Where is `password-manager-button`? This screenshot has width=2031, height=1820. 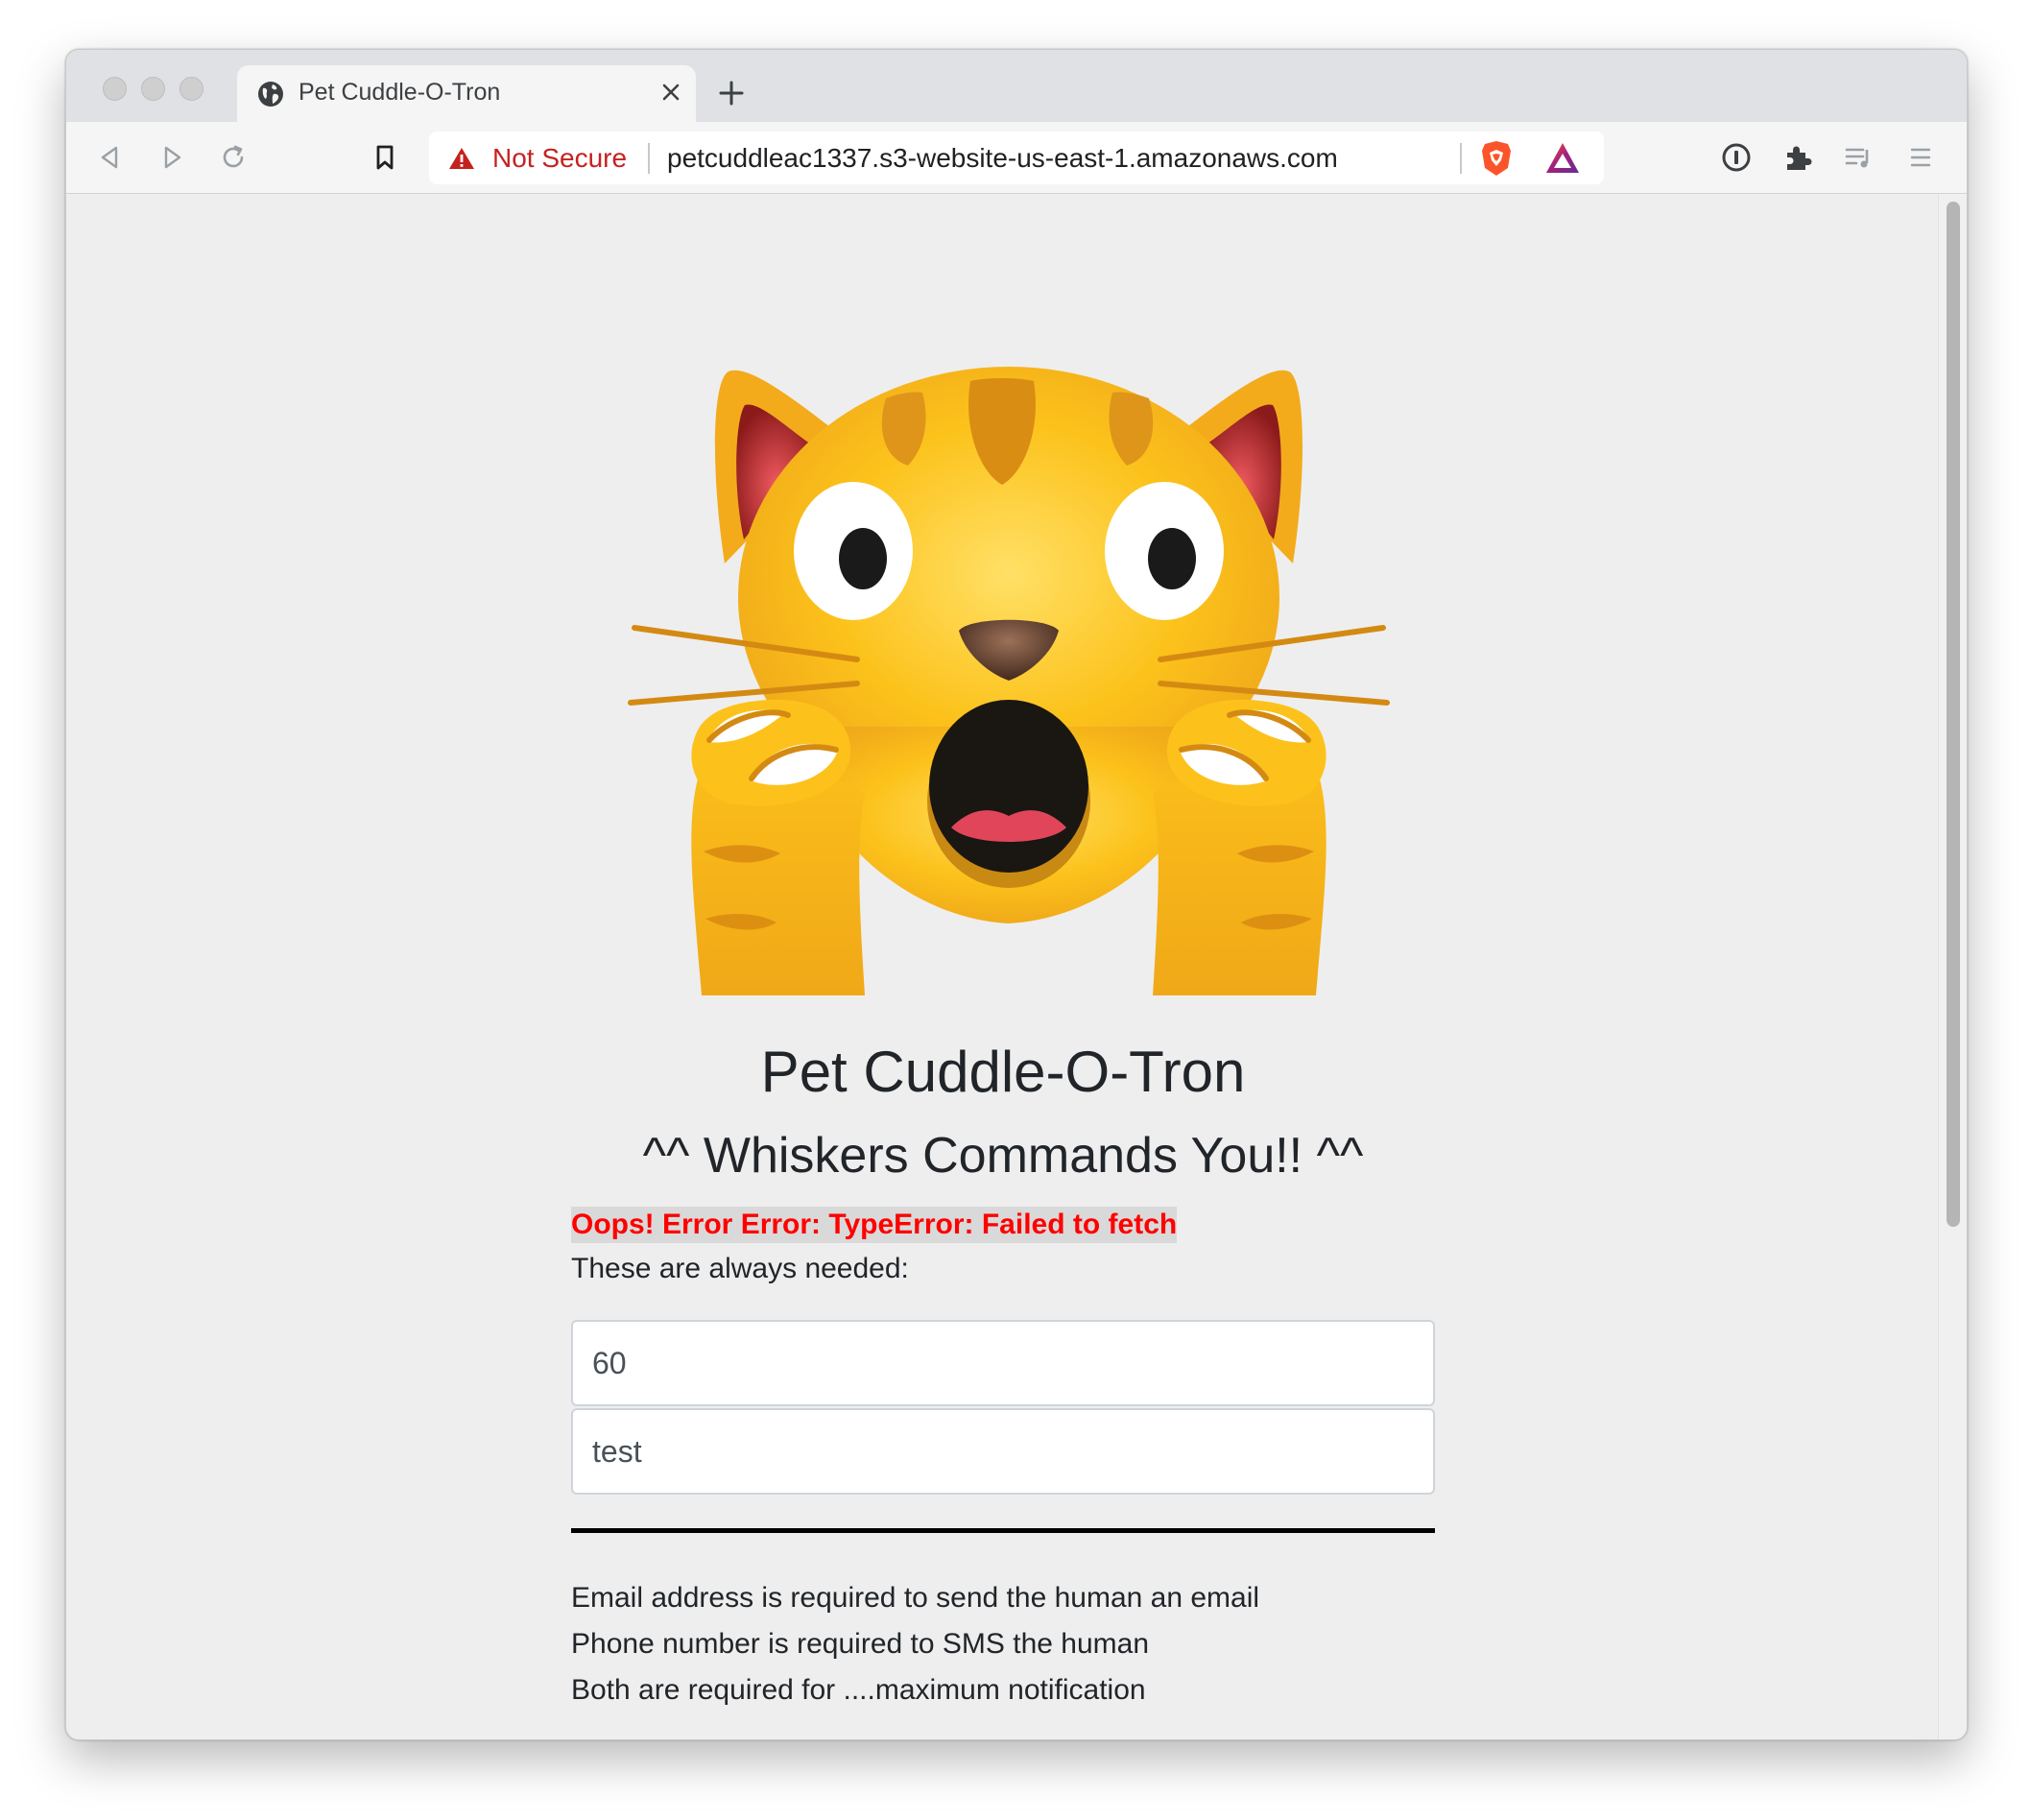
password-manager-button is located at coordinates (1736, 158).